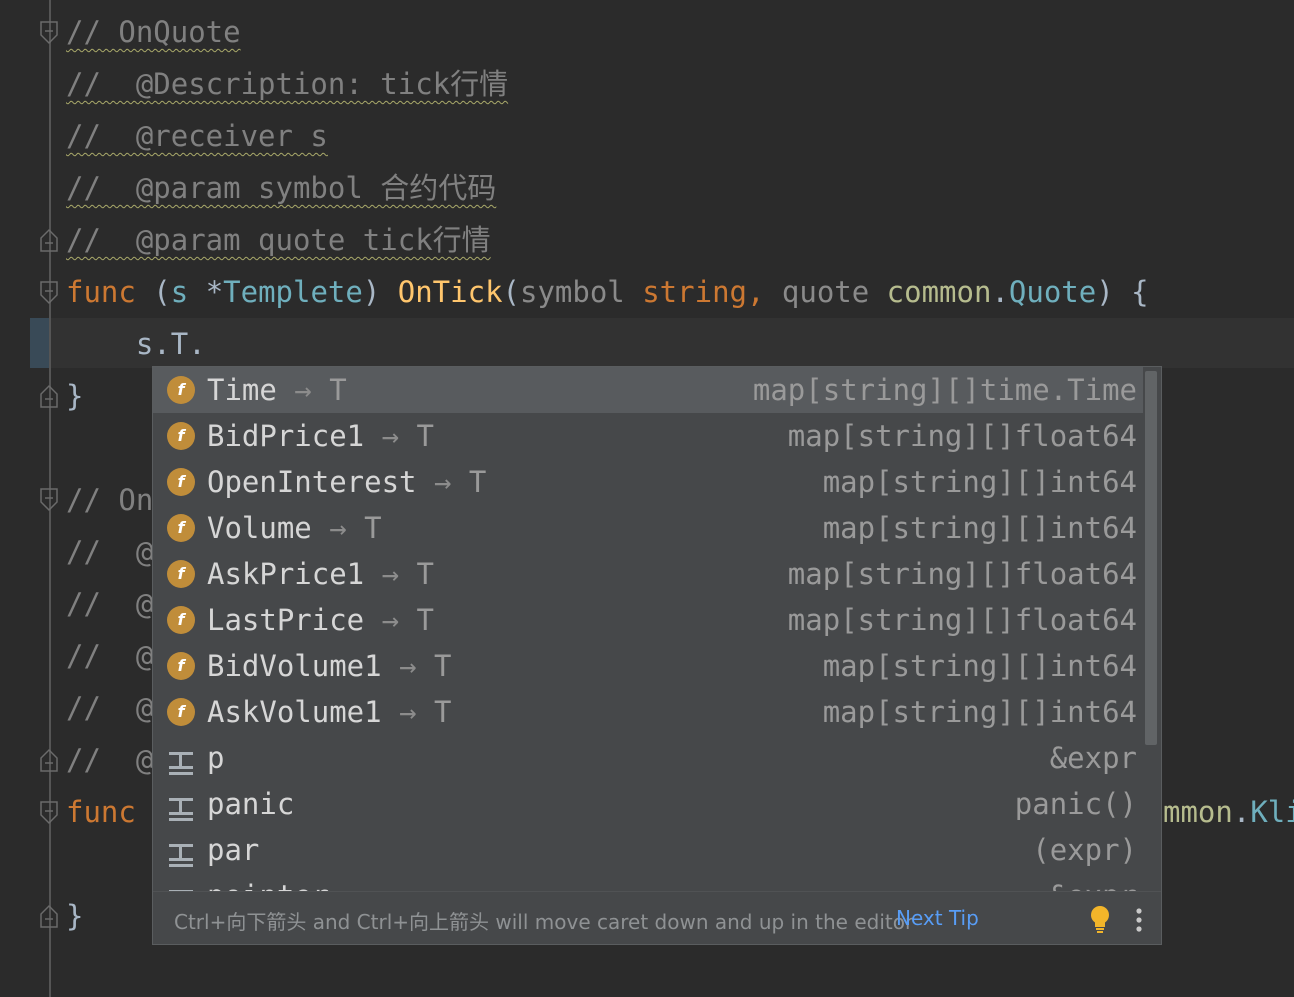 The width and height of the screenshot is (1294, 997). I want to click on completion-item-label: OpenInterest → T, so click(346, 482).